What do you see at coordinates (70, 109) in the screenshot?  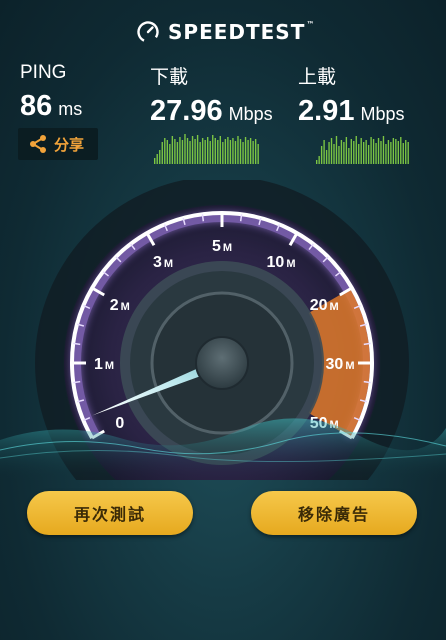 I see `ping-unit: ms` at bounding box center [70, 109].